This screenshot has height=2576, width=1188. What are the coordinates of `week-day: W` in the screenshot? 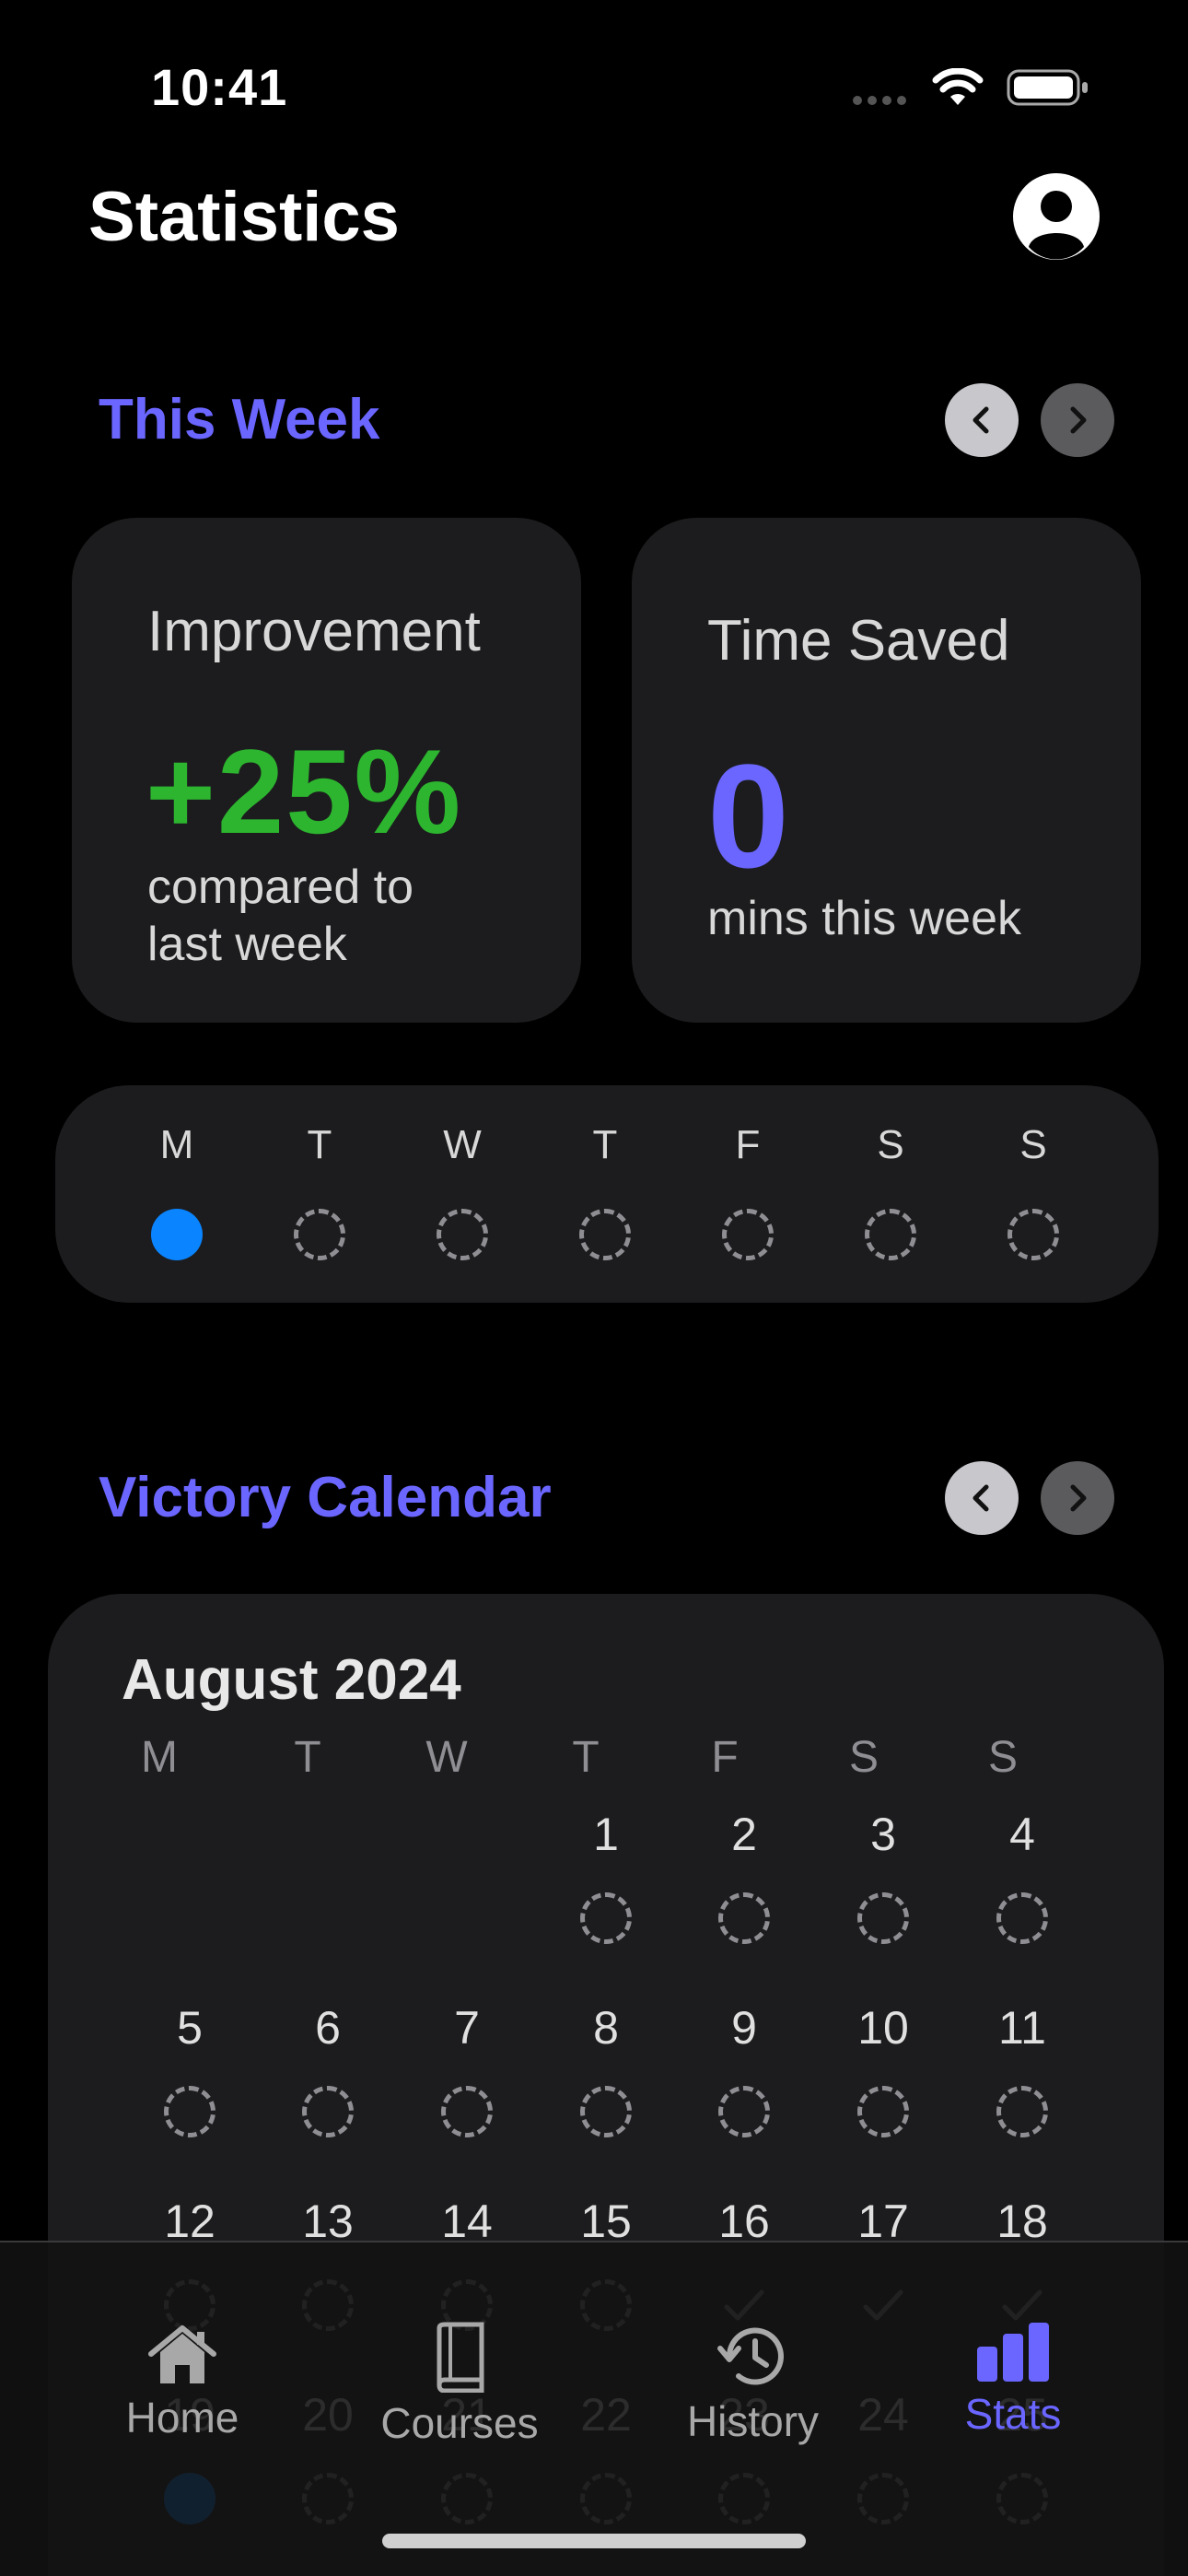 It's located at (462, 1194).